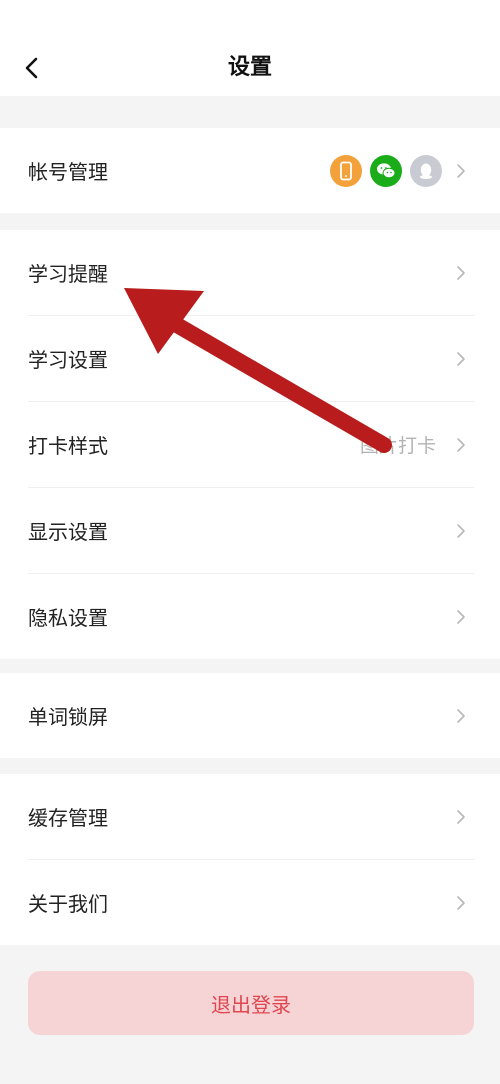  I want to click on logout-label: 退出登录, so click(251, 1004).